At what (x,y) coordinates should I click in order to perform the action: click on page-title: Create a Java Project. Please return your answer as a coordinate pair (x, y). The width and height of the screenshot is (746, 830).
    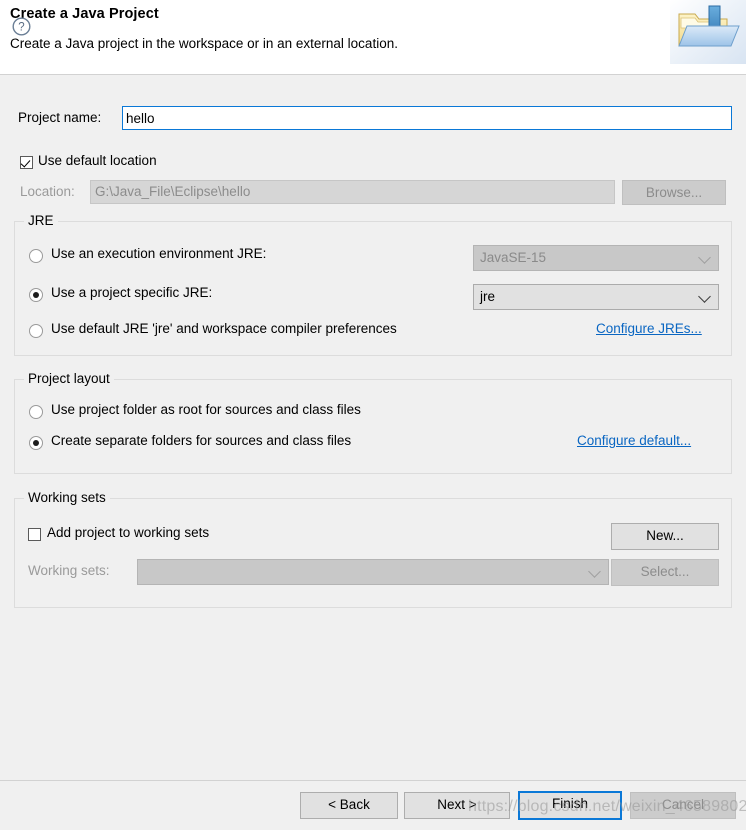
    Looking at the image, I should click on (84, 14).